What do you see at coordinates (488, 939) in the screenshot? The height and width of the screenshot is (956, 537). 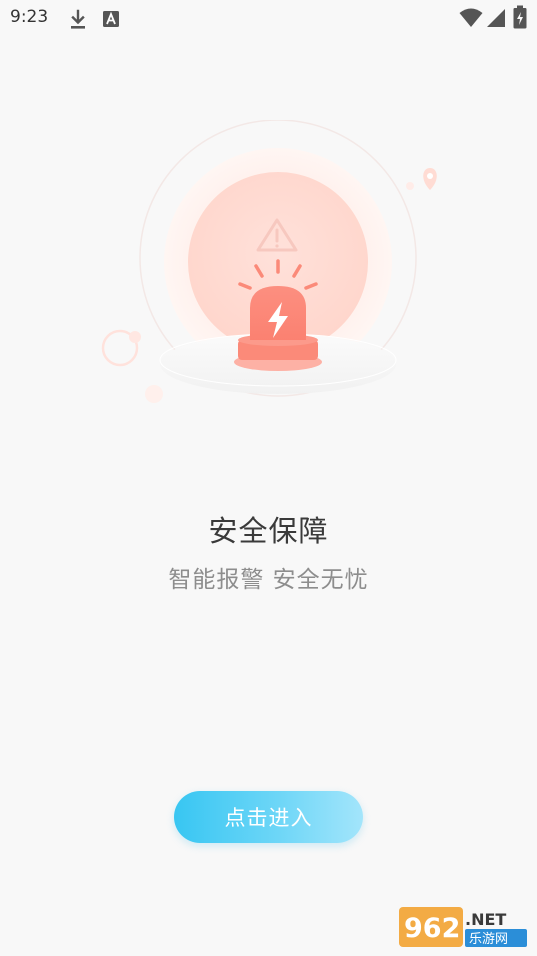 I see `svg-text: 乐游网` at bounding box center [488, 939].